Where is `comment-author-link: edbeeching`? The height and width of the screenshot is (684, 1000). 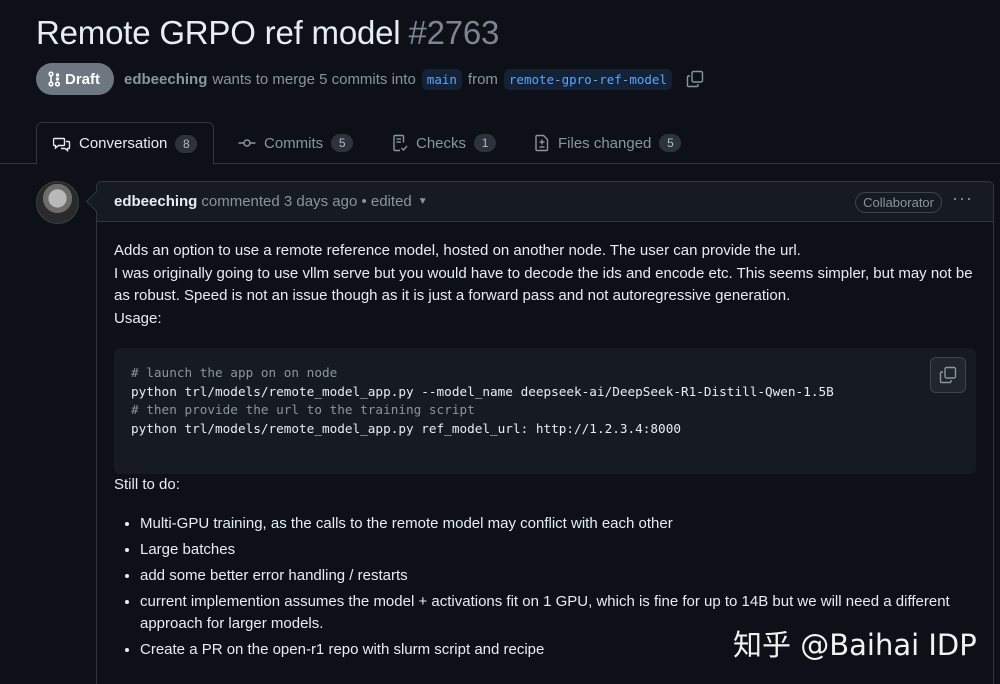
comment-author-link: edbeeching is located at coordinates (155, 201).